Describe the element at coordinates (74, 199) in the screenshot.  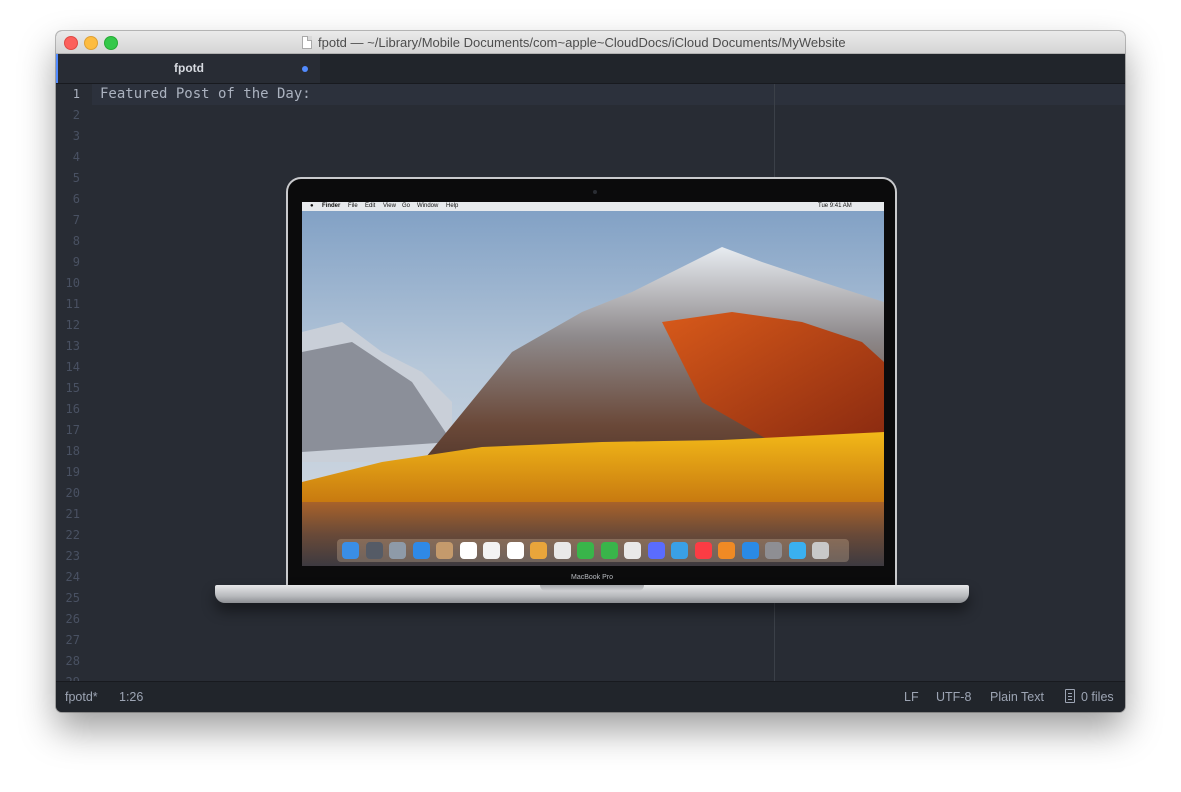
I see `line-number: 6` at that location.